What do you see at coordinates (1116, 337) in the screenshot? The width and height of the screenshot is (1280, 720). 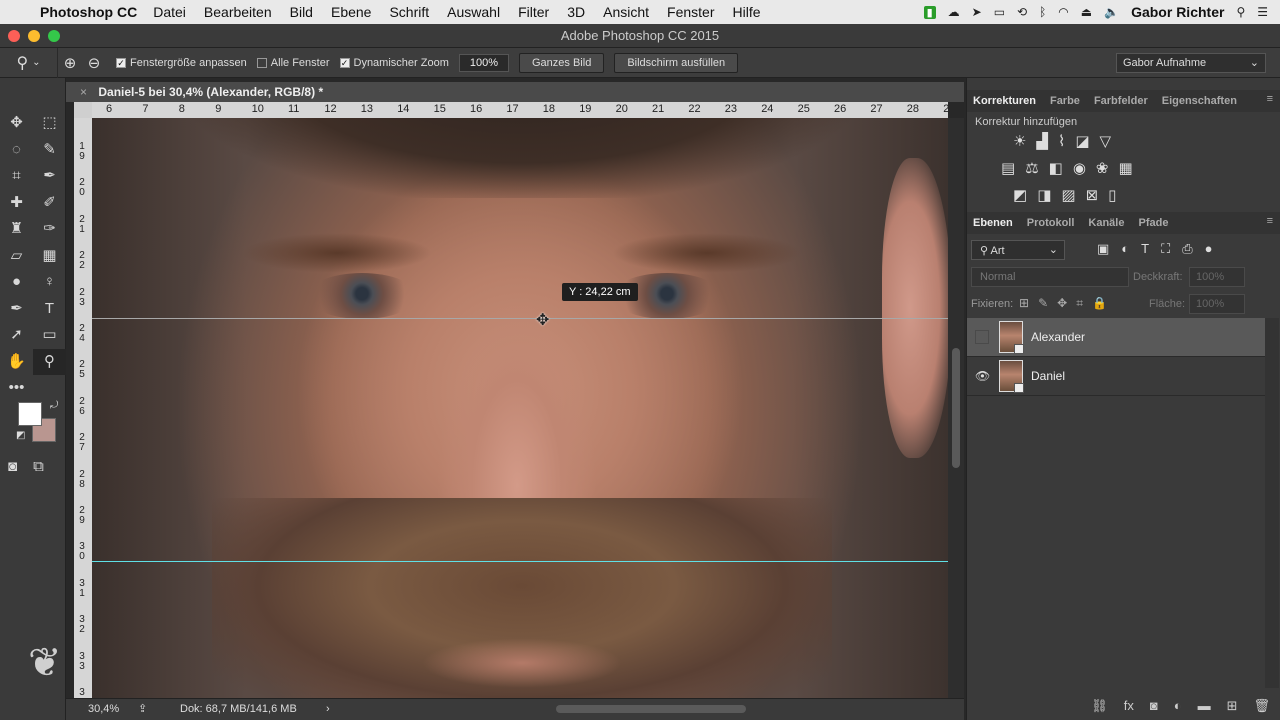 I see `layer-row-alexander: Alexander` at bounding box center [1116, 337].